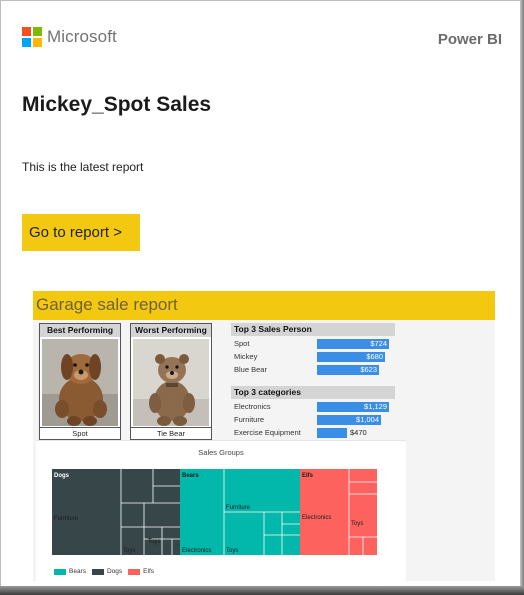 Image resolution: width=524 pixels, height=595 pixels. I want to click on sales-person-row: Mickey $680, so click(313, 357).